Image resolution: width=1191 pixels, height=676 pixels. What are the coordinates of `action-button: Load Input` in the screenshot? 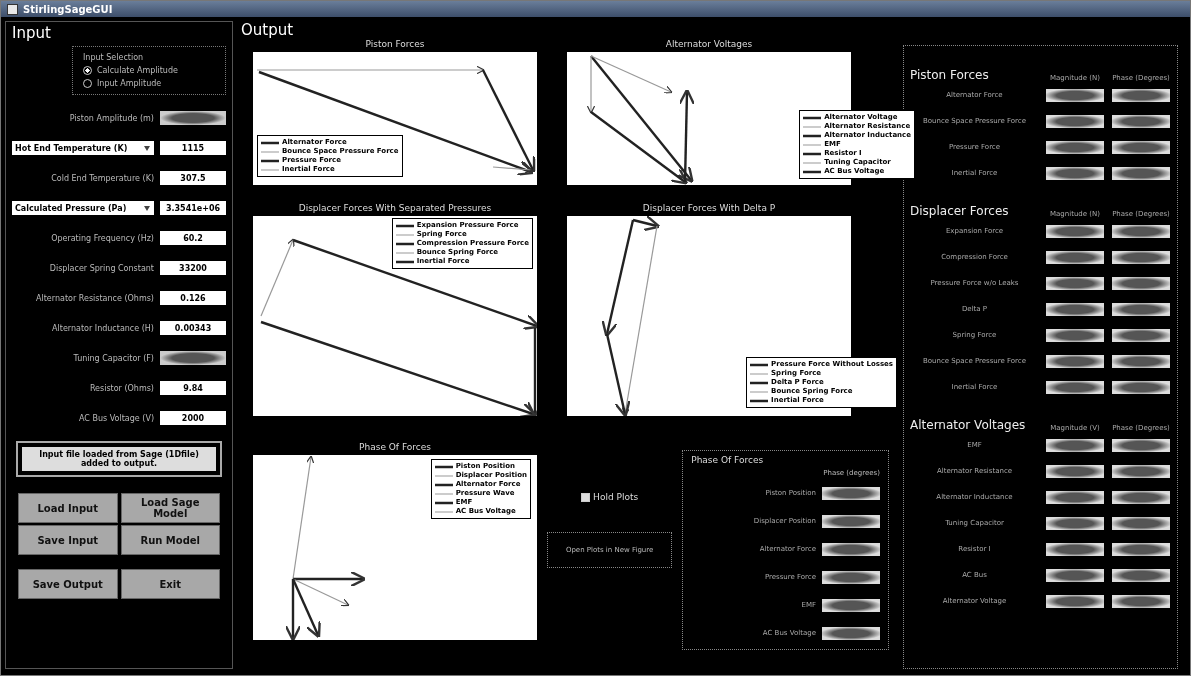 It's located at (68, 508).